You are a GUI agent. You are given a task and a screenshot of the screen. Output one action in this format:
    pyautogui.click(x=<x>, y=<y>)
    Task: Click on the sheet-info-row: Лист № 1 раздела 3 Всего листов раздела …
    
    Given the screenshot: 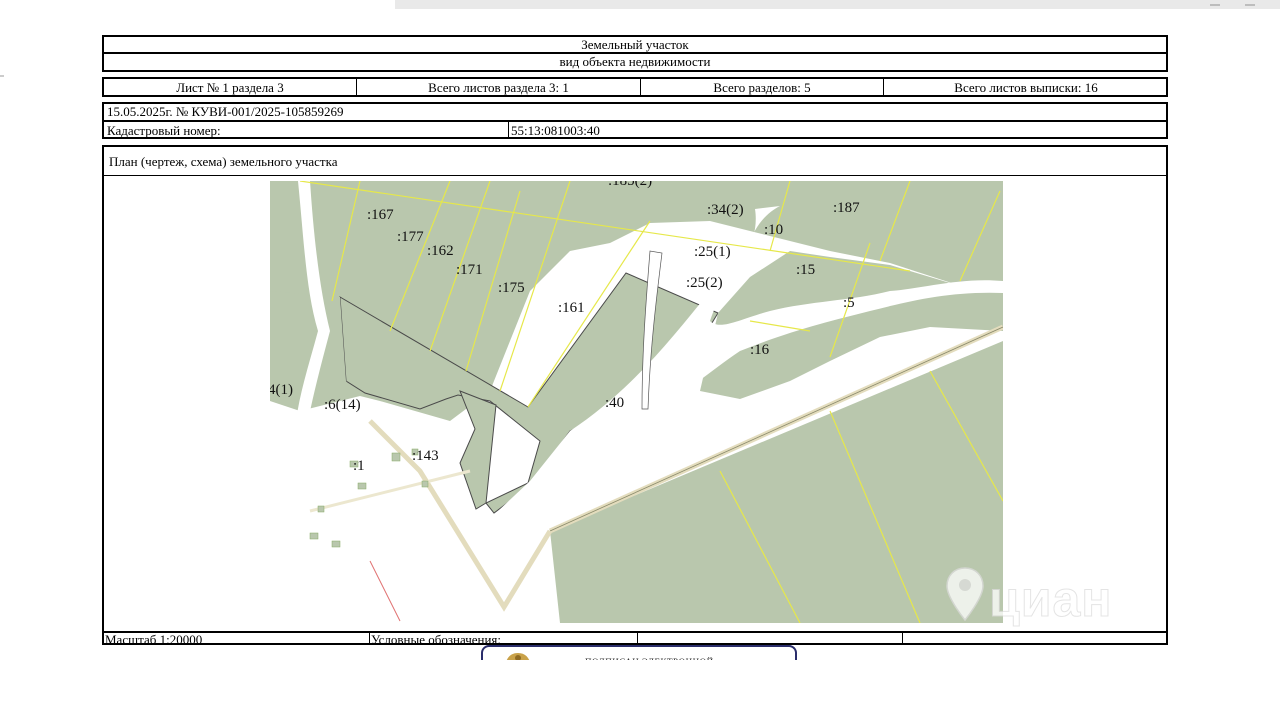 What is the action you would take?
    pyautogui.click(x=635, y=87)
    